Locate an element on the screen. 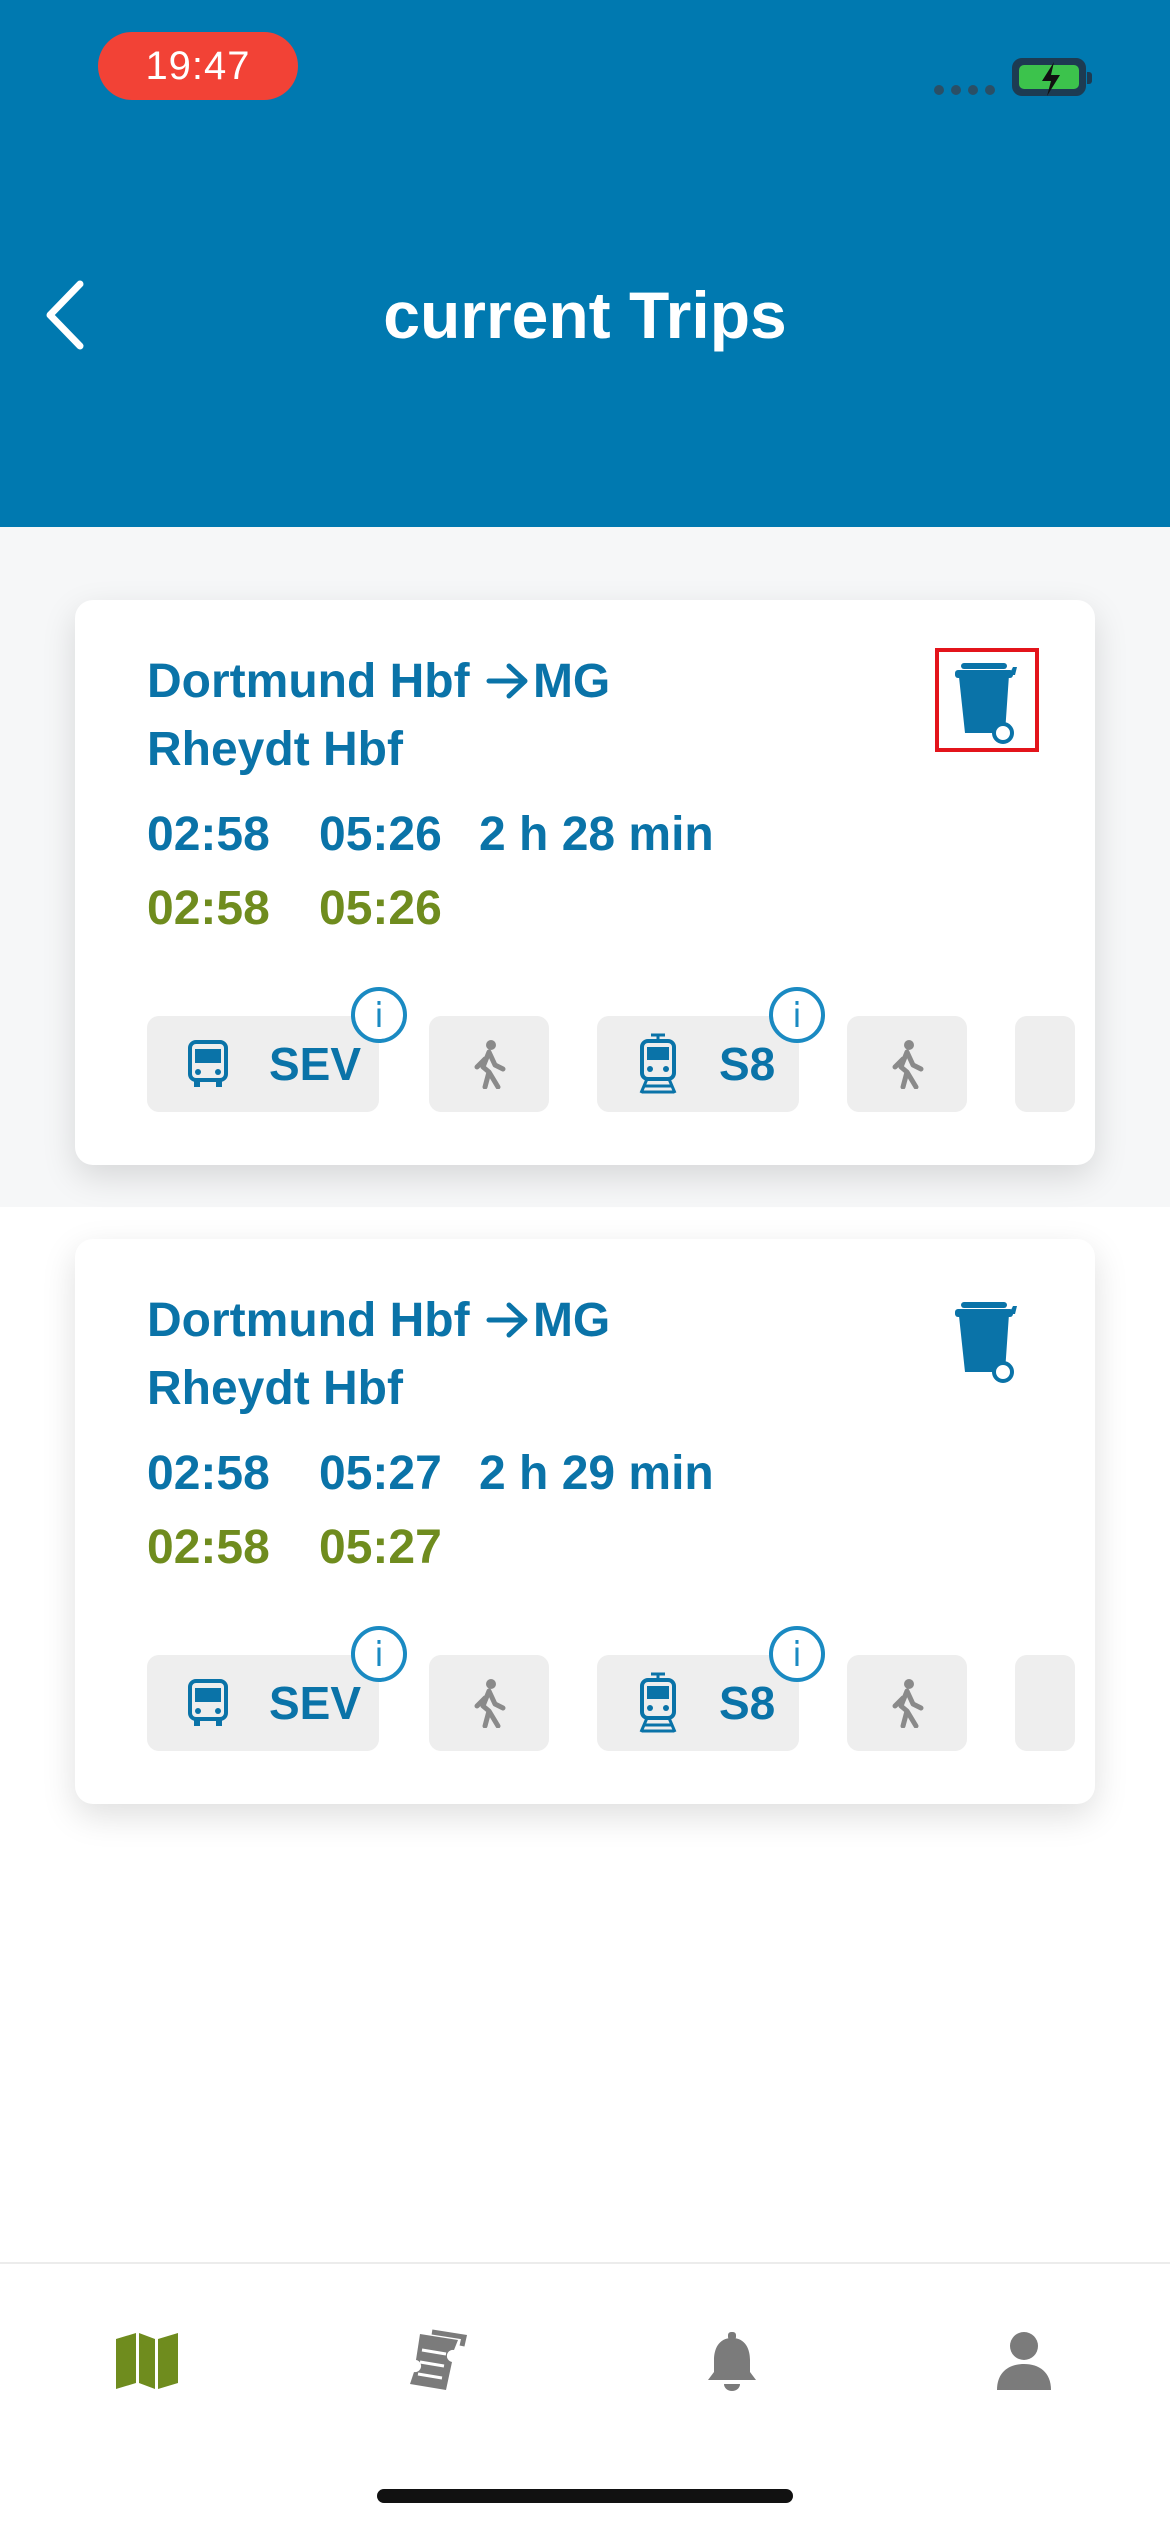  home-indicator is located at coordinates (585, 2496).